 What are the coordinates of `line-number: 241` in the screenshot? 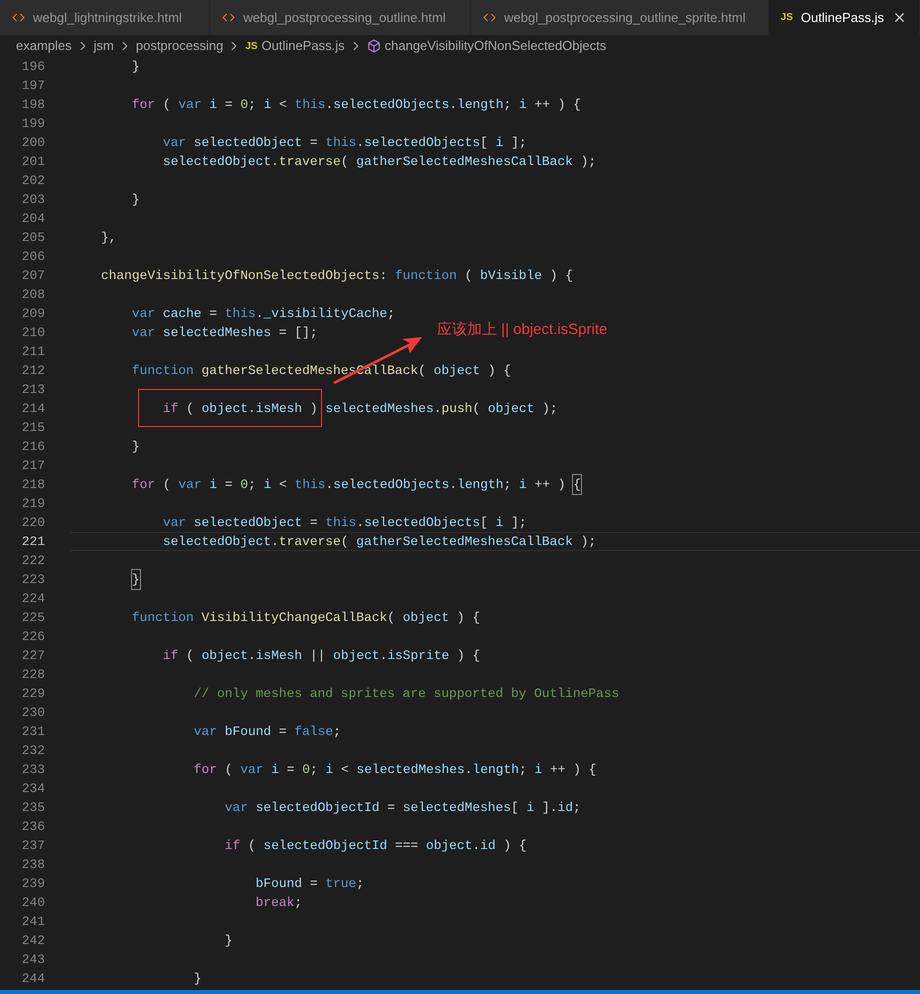 It's located at (32, 921).